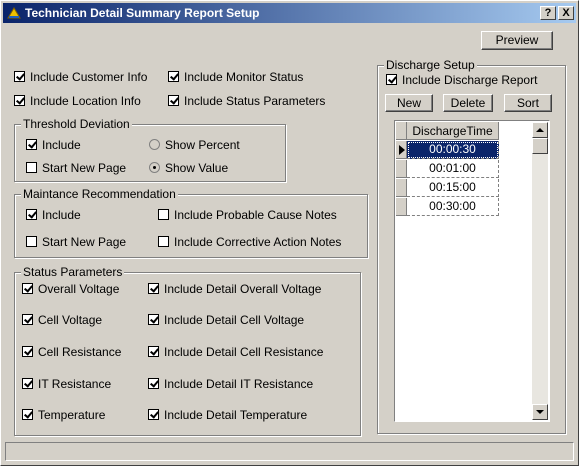 The width and height of the screenshot is (579, 466). Describe the element at coordinates (566, 13) in the screenshot. I see `close-button: X` at that location.